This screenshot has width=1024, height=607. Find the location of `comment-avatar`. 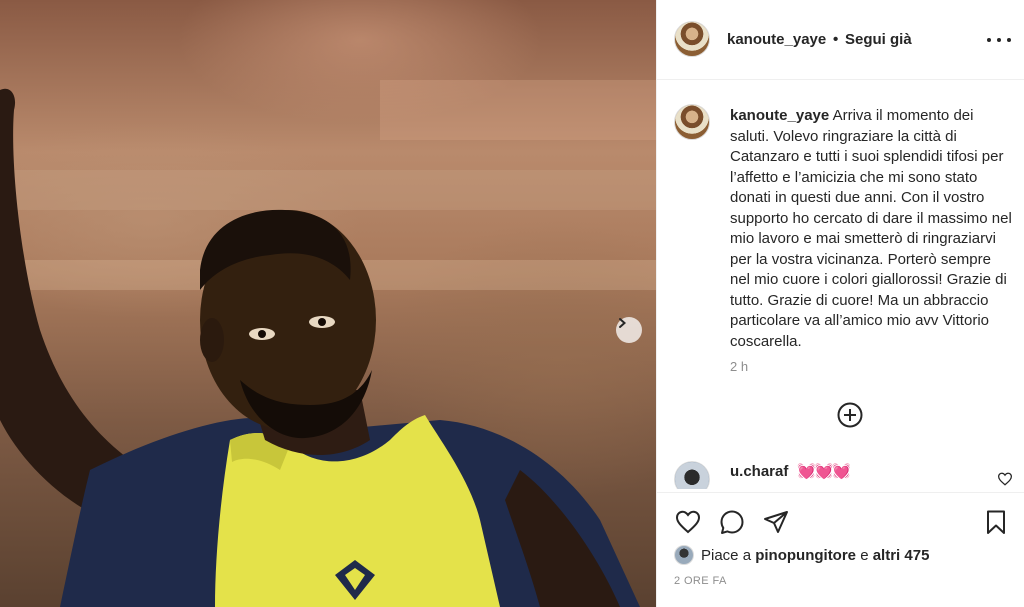

comment-avatar is located at coordinates (692, 475).